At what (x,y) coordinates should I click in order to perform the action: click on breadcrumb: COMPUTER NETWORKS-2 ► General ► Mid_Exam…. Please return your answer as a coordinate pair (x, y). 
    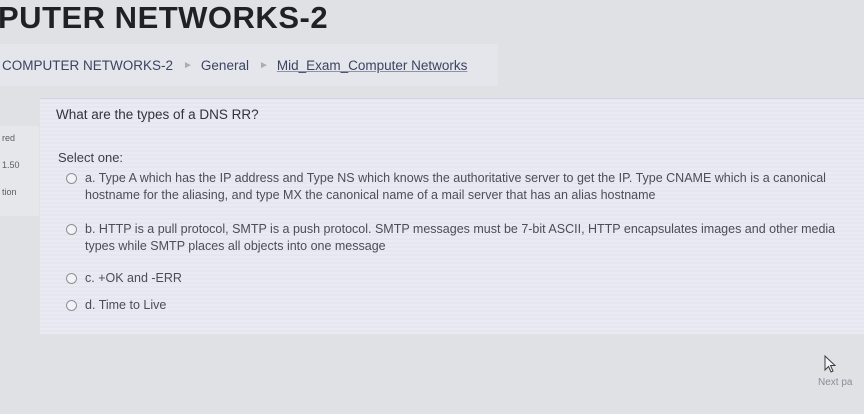
    Looking at the image, I should click on (249, 65).